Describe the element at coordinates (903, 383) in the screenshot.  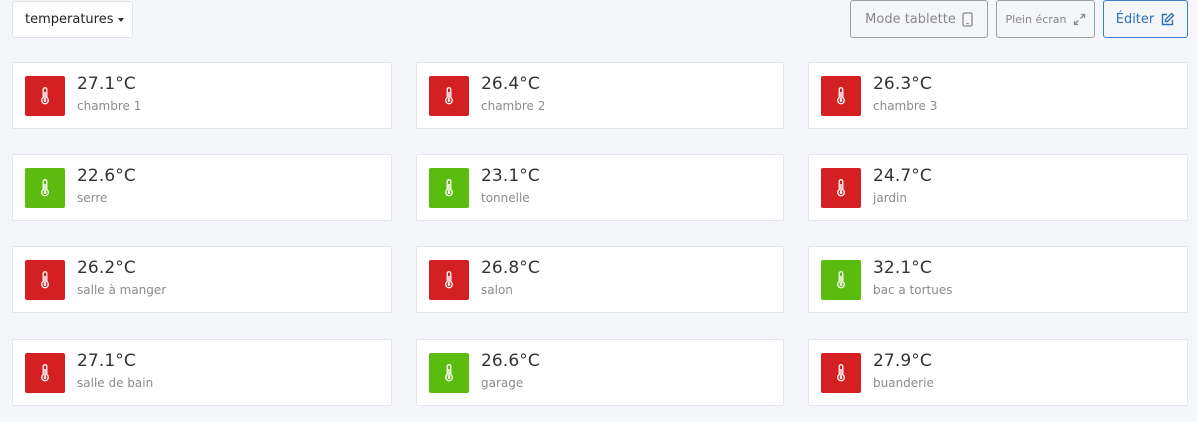
I see `sensor-label: buanderie` at that location.